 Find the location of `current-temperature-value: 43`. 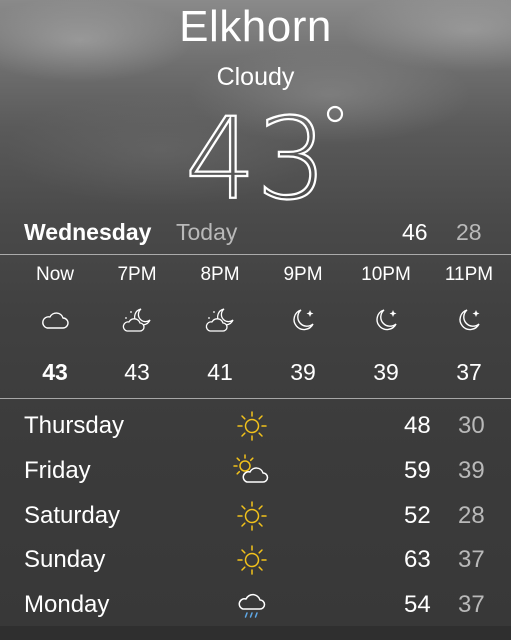

current-temperature-value: 43 is located at coordinates (256, 155).